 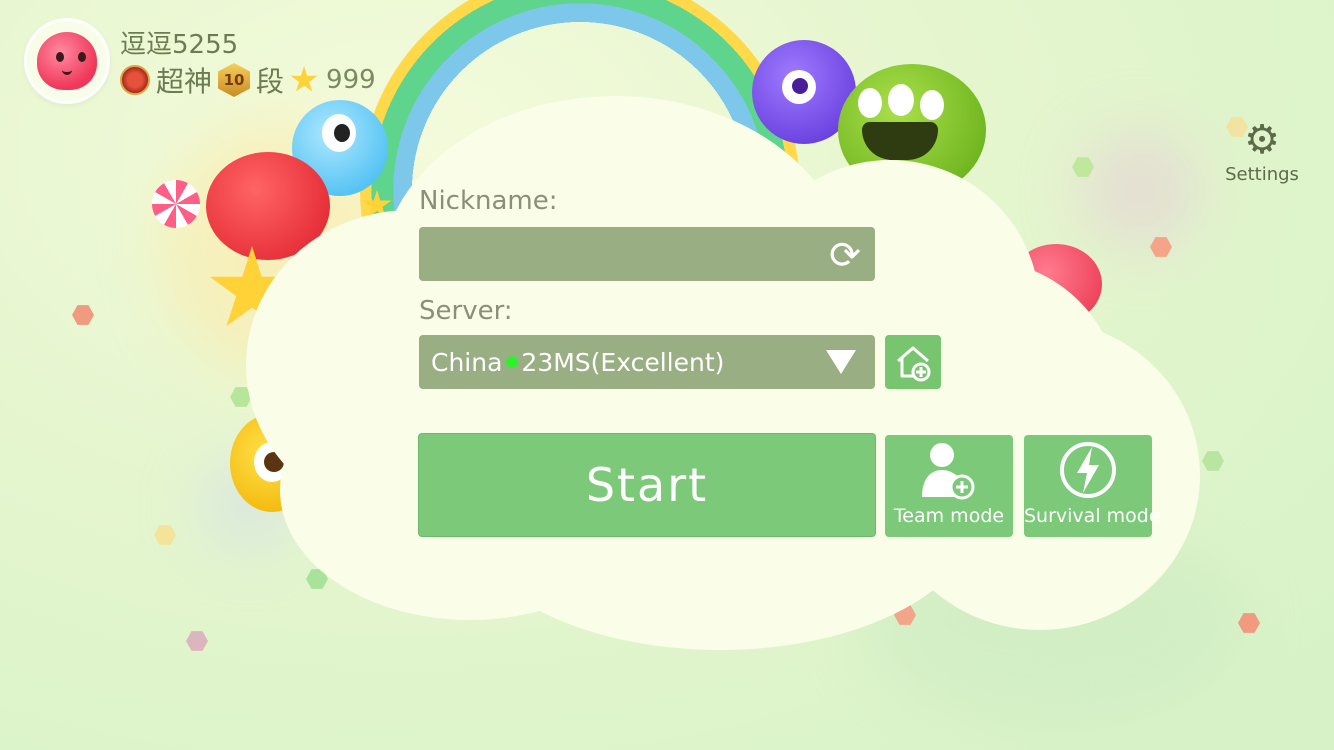 What do you see at coordinates (647, 254) in the screenshot?
I see `nickname-input` at bounding box center [647, 254].